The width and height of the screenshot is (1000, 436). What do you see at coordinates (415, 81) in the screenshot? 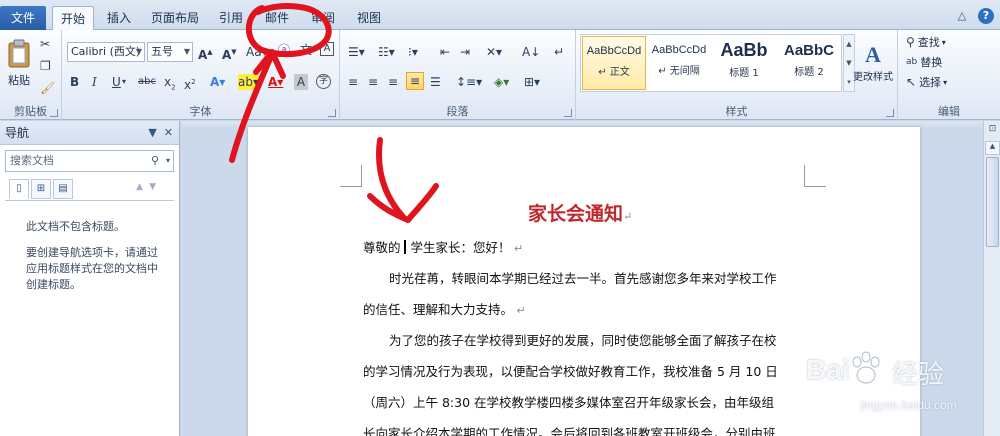
I see `justify-icon: ≡` at bounding box center [415, 81].